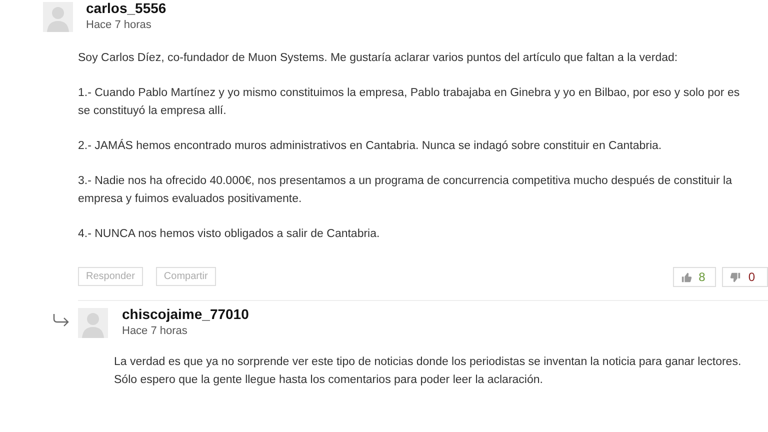 The width and height of the screenshot is (768, 432). Describe the element at coordinates (409, 93) in the screenshot. I see `comment-text: 1.- Cuando Pablo Martínez y yo mismo constituimos la empresa, Pablo trabajaba en Ginebra y yo en Bilbao, por eso y solo por es` at that location.